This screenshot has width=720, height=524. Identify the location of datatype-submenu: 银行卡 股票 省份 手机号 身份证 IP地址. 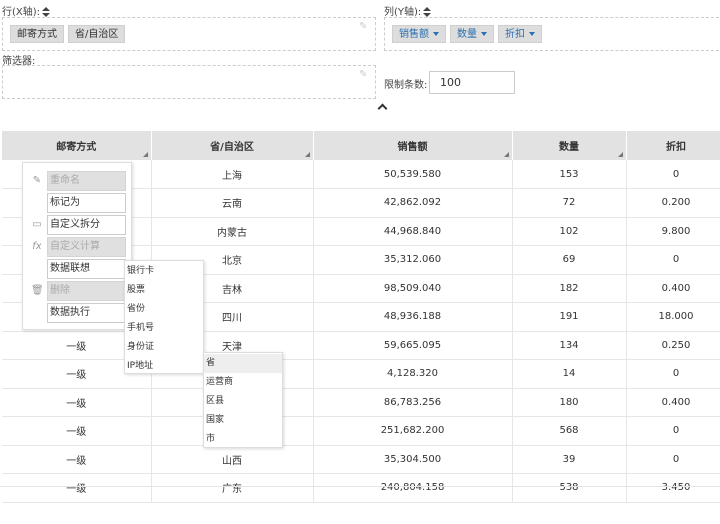
(164, 317).